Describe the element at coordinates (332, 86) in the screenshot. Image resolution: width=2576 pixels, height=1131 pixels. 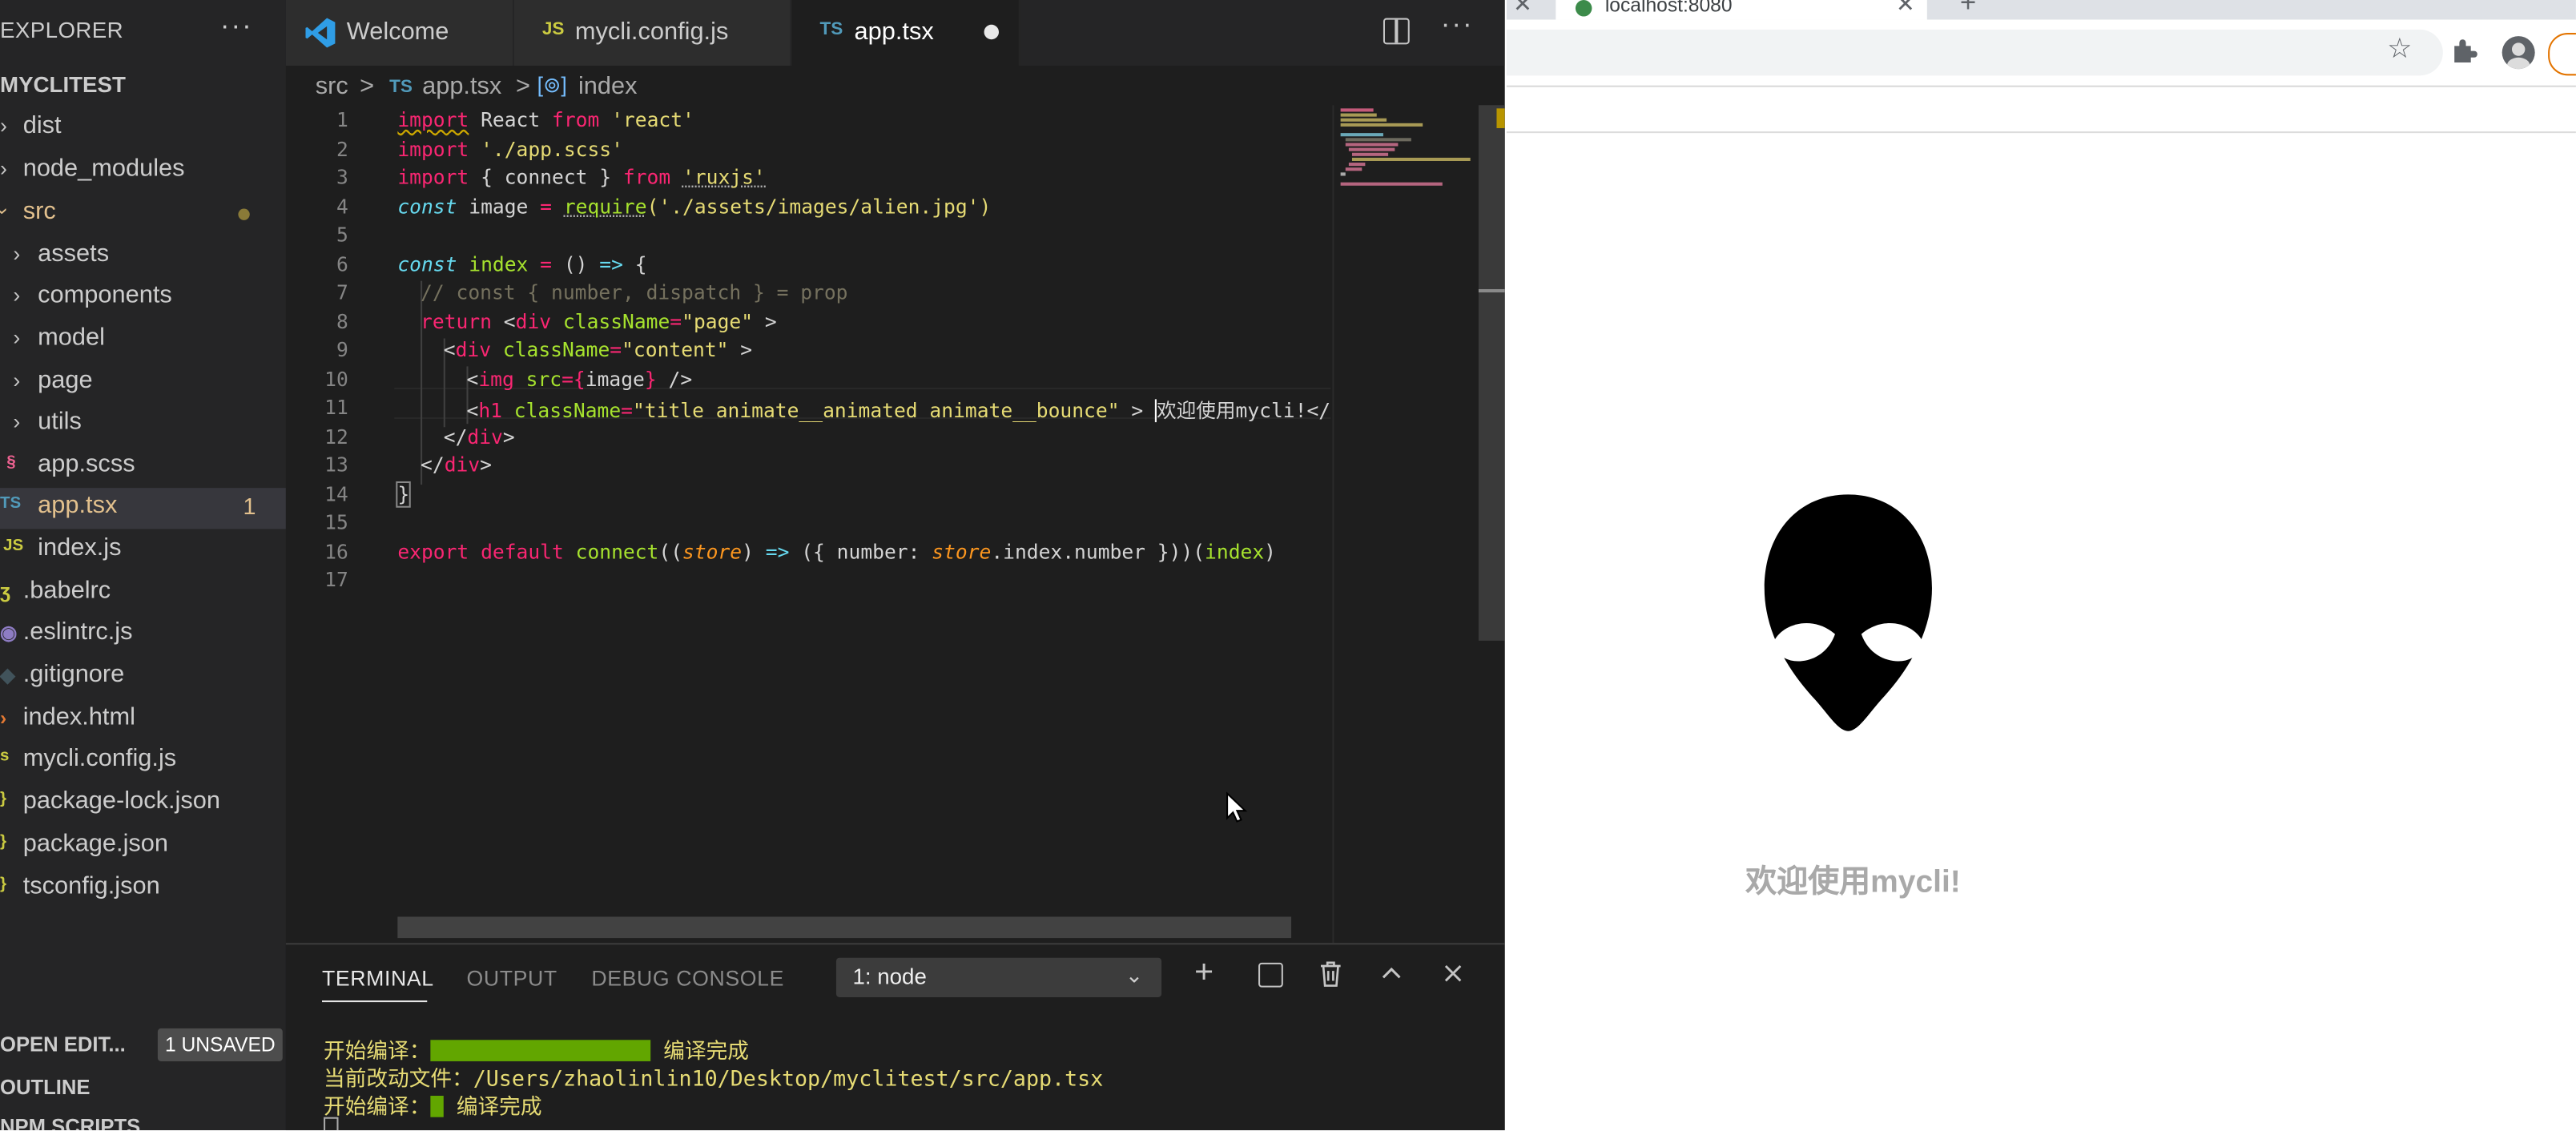
I see `breadcrumb-folder: src` at that location.